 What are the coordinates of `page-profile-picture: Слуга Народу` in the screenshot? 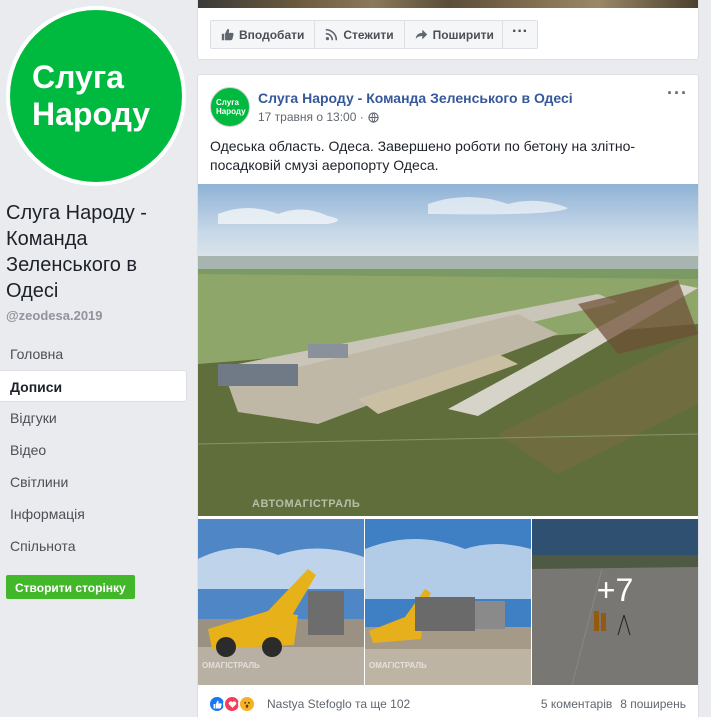 It's located at (96, 96).